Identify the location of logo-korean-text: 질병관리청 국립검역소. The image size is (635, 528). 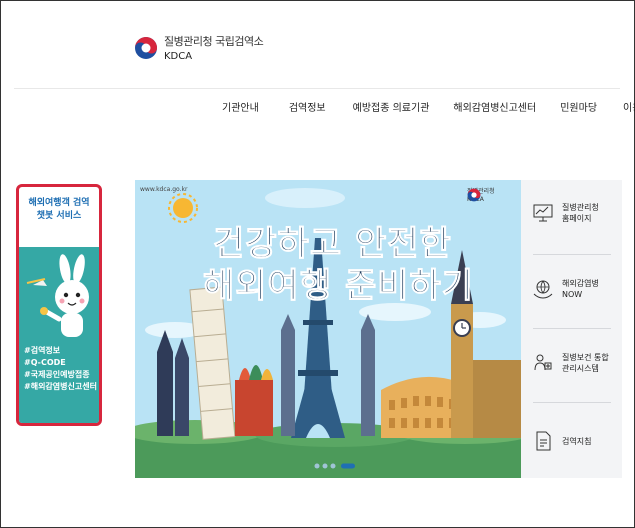
(214, 41).